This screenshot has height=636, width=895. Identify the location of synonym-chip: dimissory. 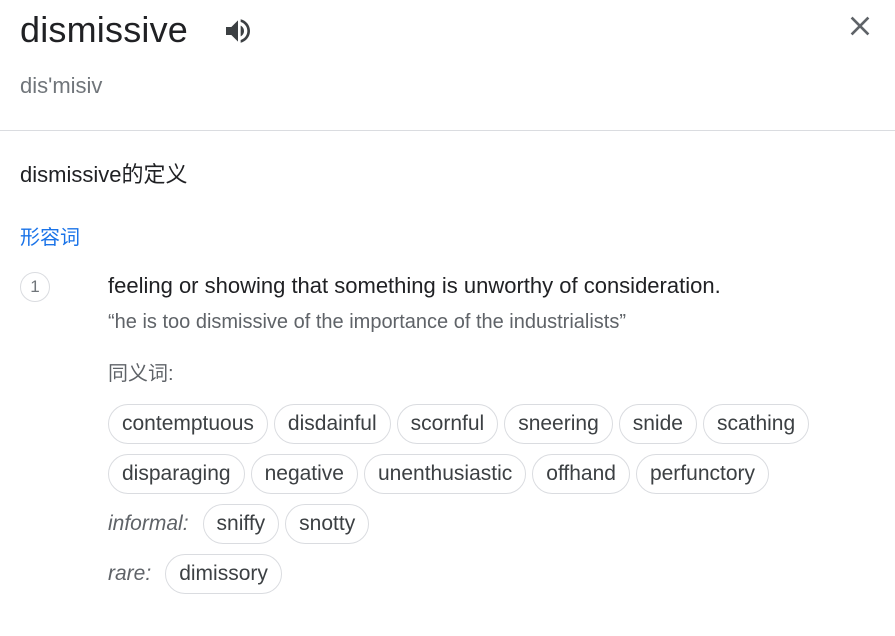
(223, 574).